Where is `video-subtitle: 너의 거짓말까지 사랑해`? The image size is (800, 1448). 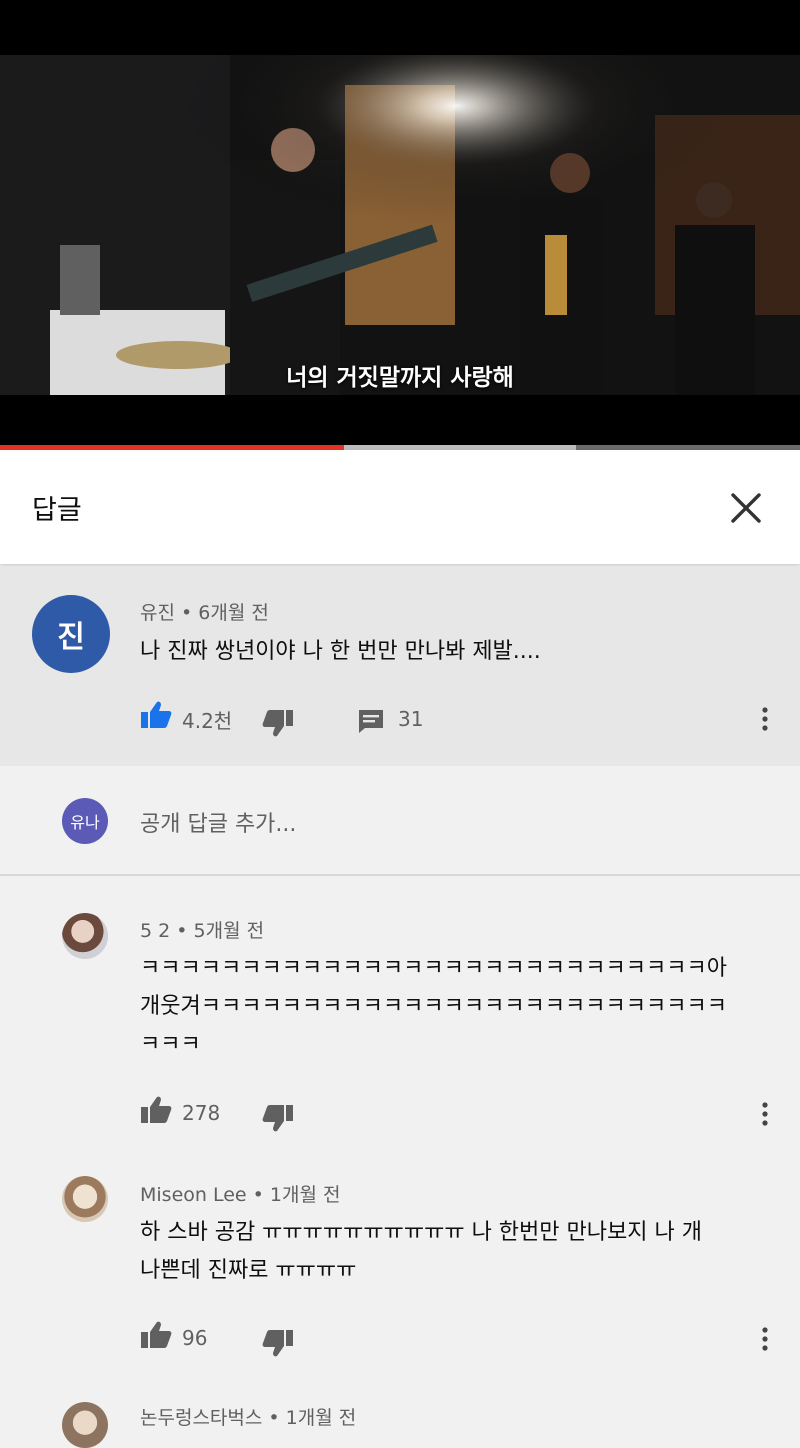 video-subtitle: 너의 거짓말까지 사랑해 is located at coordinates (400, 378).